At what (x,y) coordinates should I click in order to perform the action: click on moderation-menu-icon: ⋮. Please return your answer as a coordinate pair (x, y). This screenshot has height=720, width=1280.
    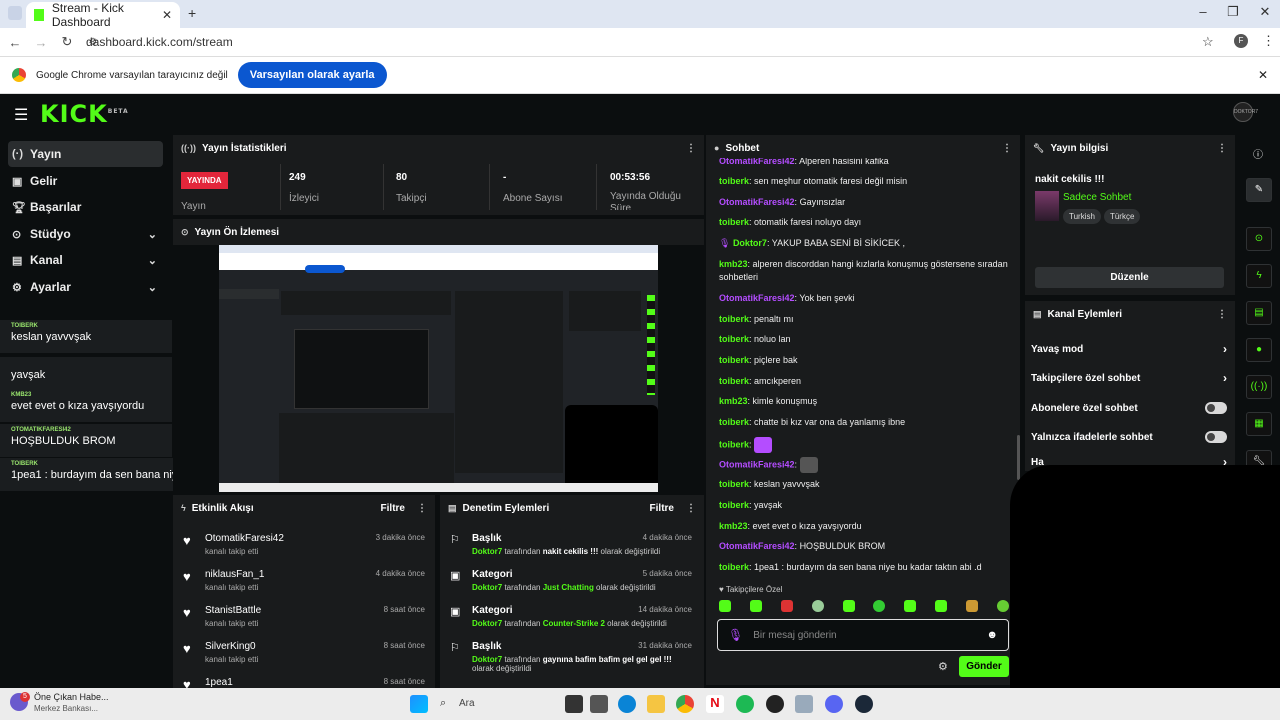
    Looking at the image, I should click on (691, 508).